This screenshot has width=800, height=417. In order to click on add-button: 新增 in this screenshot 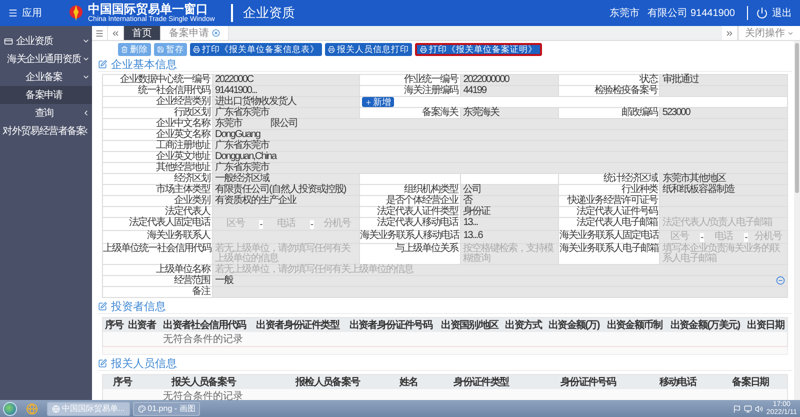, I will do `click(378, 102)`.